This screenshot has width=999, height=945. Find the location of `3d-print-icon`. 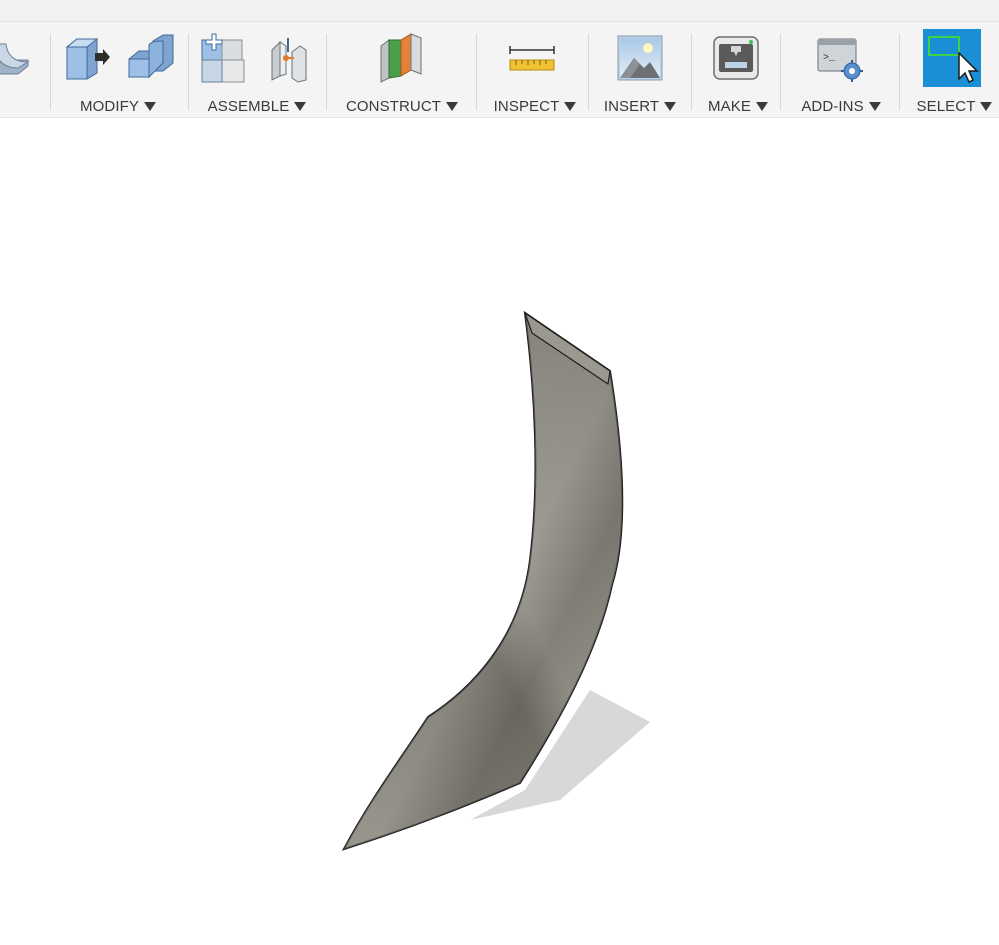

3d-print-icon is located at coordinates (736, 58).